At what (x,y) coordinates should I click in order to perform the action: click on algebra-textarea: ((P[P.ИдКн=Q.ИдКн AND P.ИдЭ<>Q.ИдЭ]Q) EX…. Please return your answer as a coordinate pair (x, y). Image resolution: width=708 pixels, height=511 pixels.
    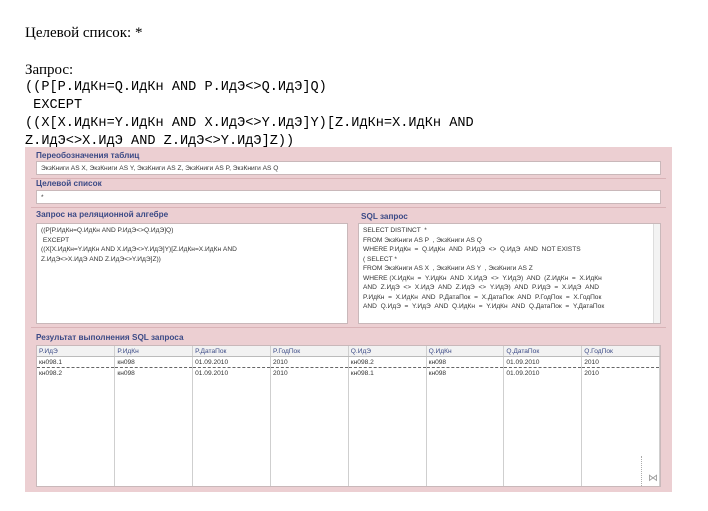
    Looking at the image, I should click on (192, 273).